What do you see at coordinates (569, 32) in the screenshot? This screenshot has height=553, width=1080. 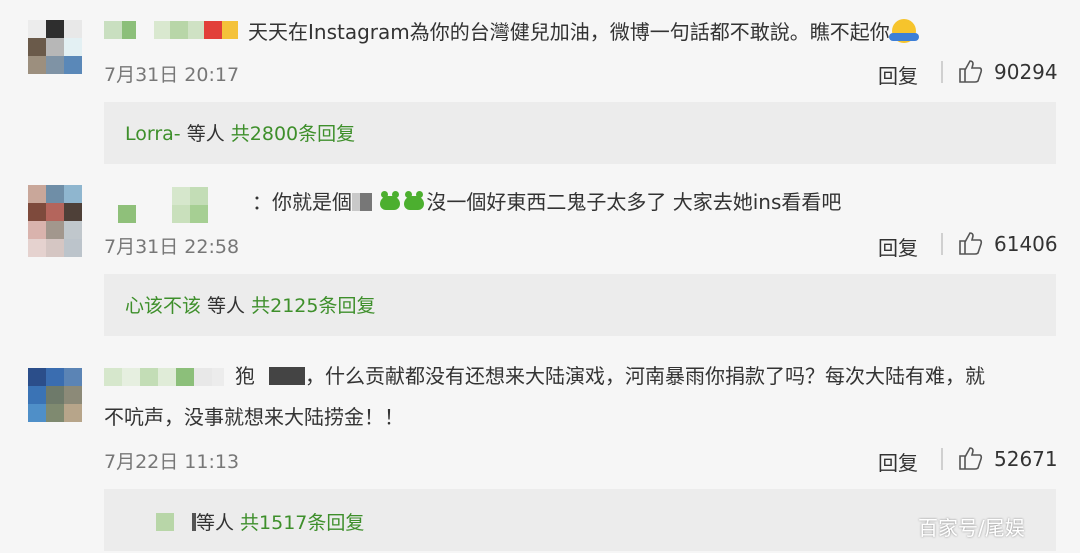 I see `comment-text-content: 天天在Instagram為你的台灣健兒加油，微博一句話都不敢說。瞧不起你` at bounding box center [569, 32].